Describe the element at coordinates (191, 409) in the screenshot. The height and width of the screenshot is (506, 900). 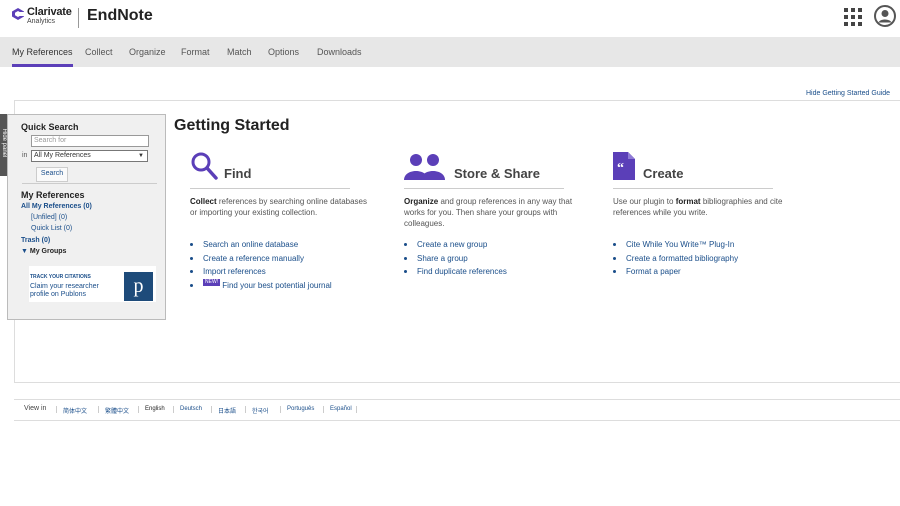
I see `lang-german: Deutsch` at that location.